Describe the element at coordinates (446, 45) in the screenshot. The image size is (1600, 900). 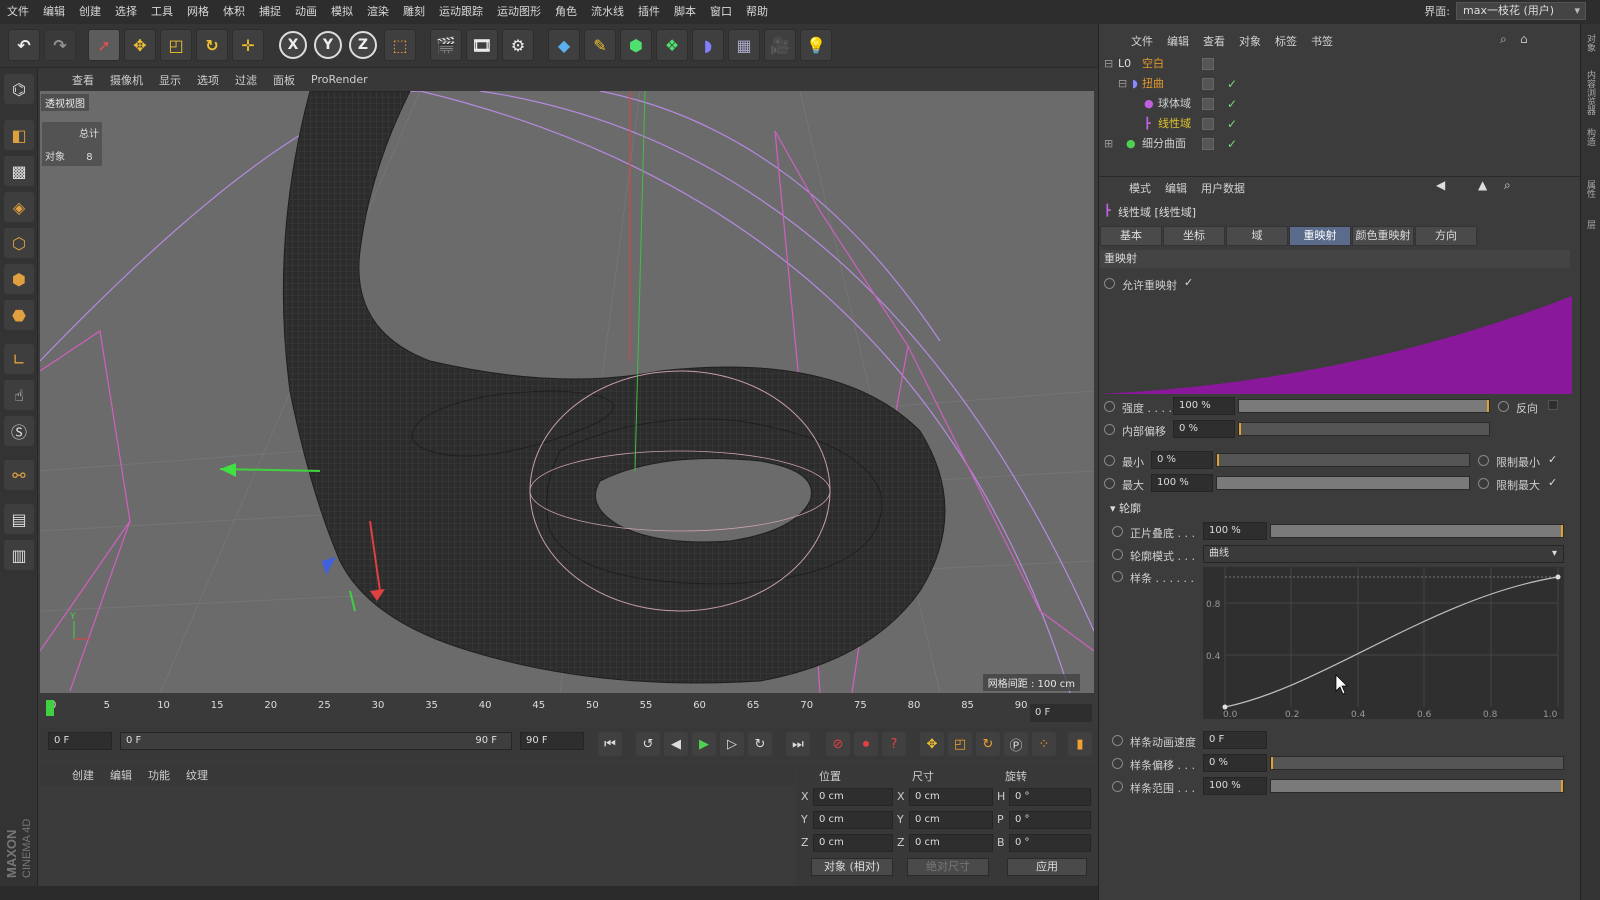
I see `render-view-icon: 🎬` at that location.